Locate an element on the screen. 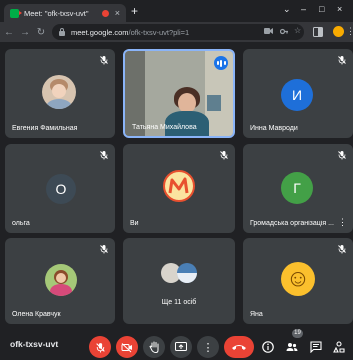 The height and width of the screenshot is (360, 353). tab-search-icon: ⌄ is located at coordinates (287, 9).